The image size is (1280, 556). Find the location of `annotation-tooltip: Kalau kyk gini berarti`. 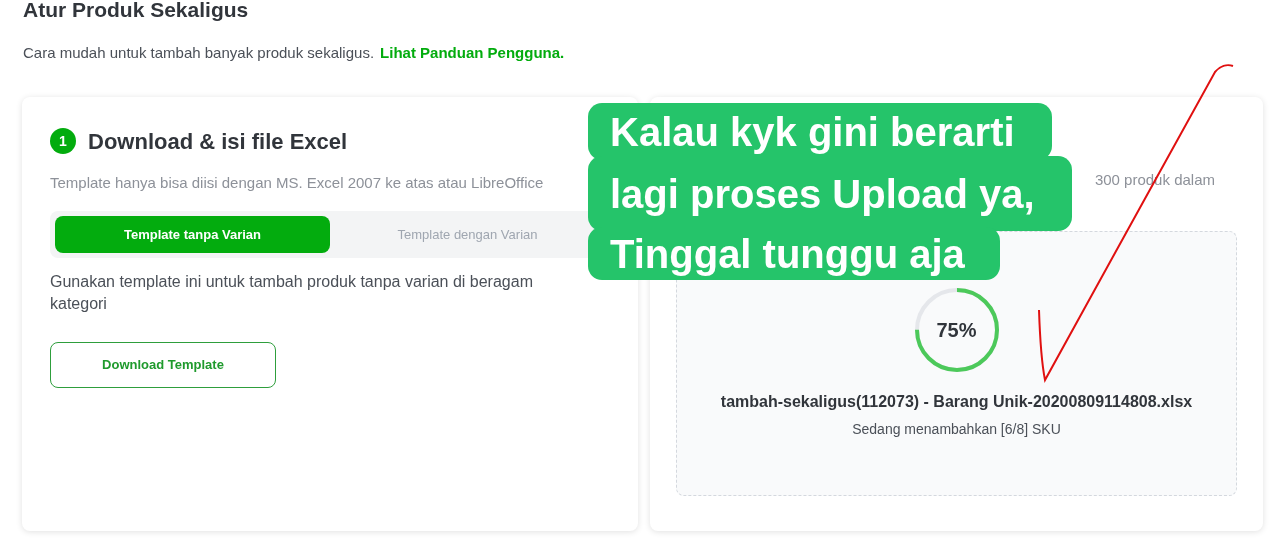

annotation-tooltip: Kalau kyk gini berarti is located at coordinates (820, 131).